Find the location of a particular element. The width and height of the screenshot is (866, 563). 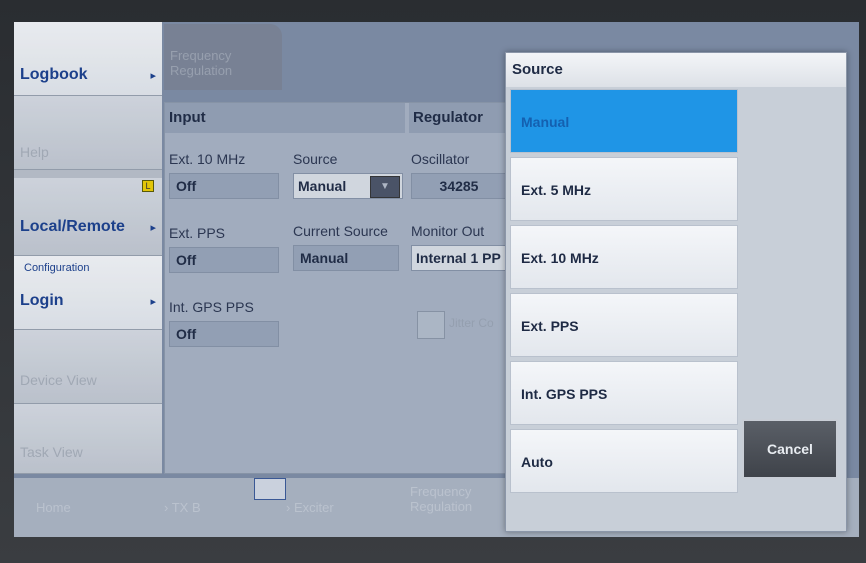

cancel-button: Cancel is located at coordinates (790, 449).